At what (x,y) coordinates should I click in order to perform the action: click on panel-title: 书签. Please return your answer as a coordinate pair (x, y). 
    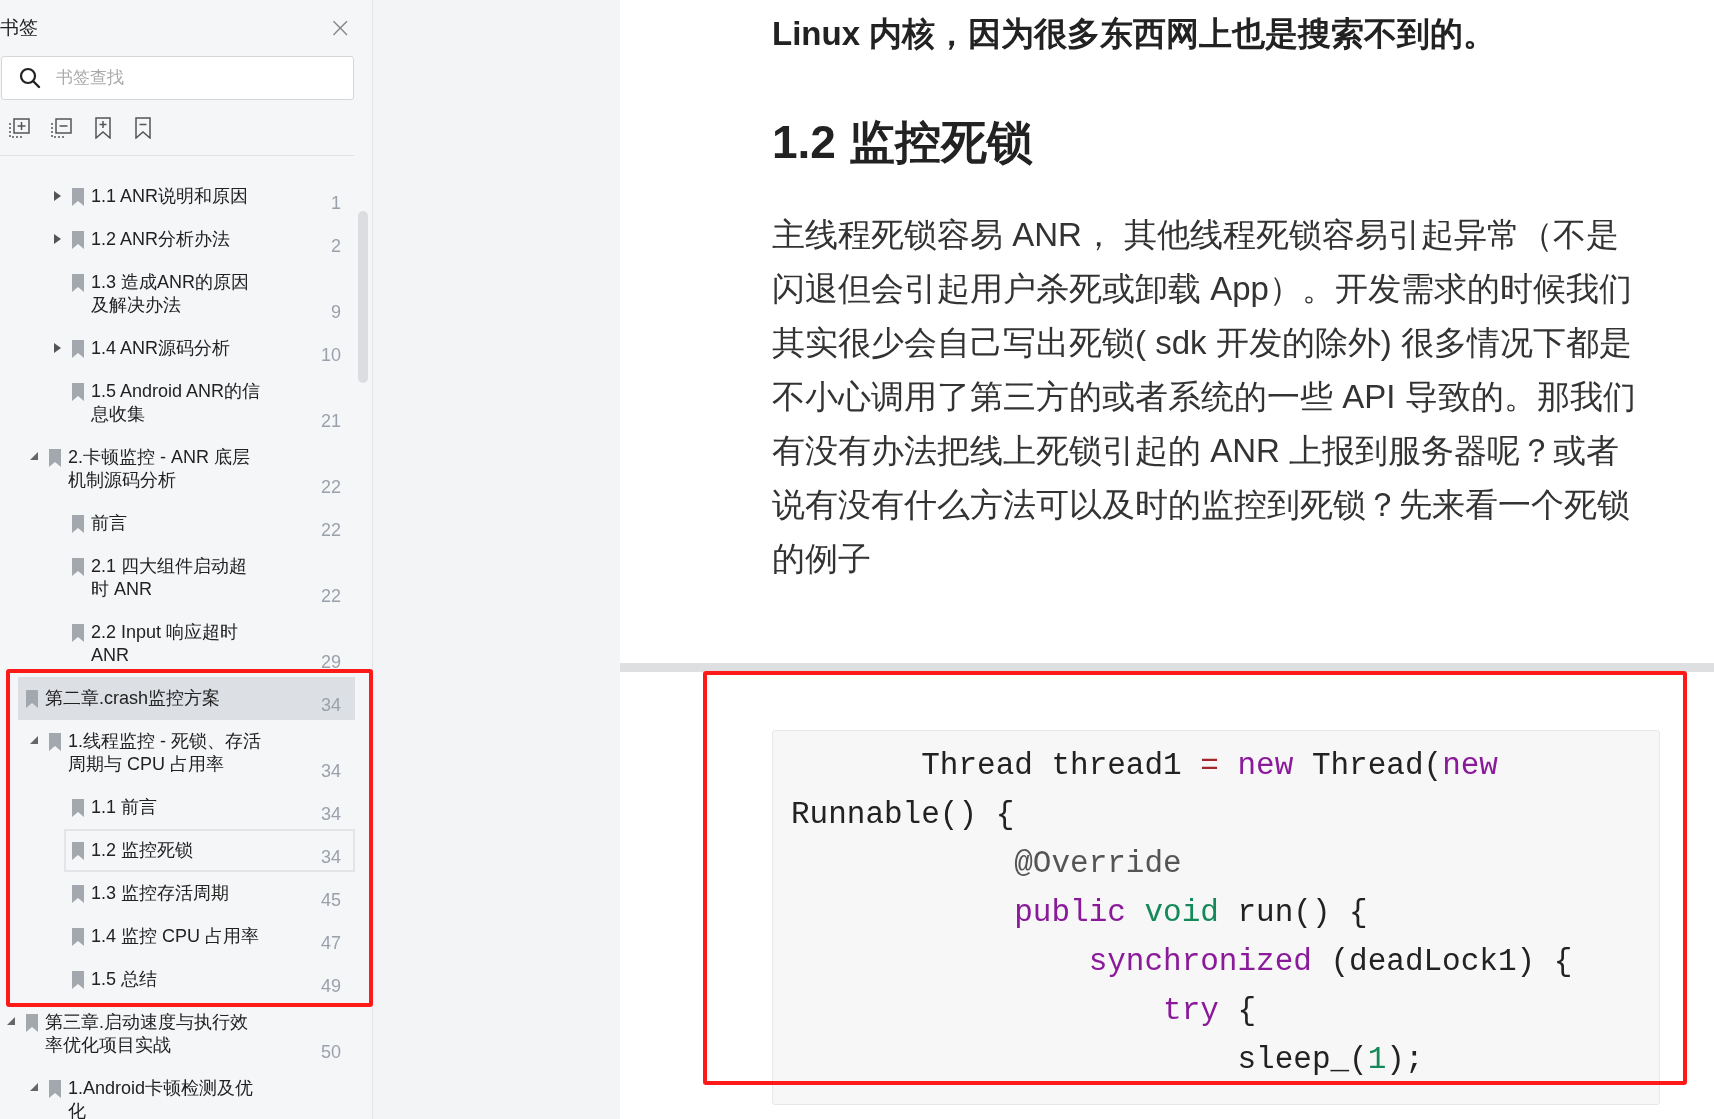
    Looking at the image, I should click on (19, 27).